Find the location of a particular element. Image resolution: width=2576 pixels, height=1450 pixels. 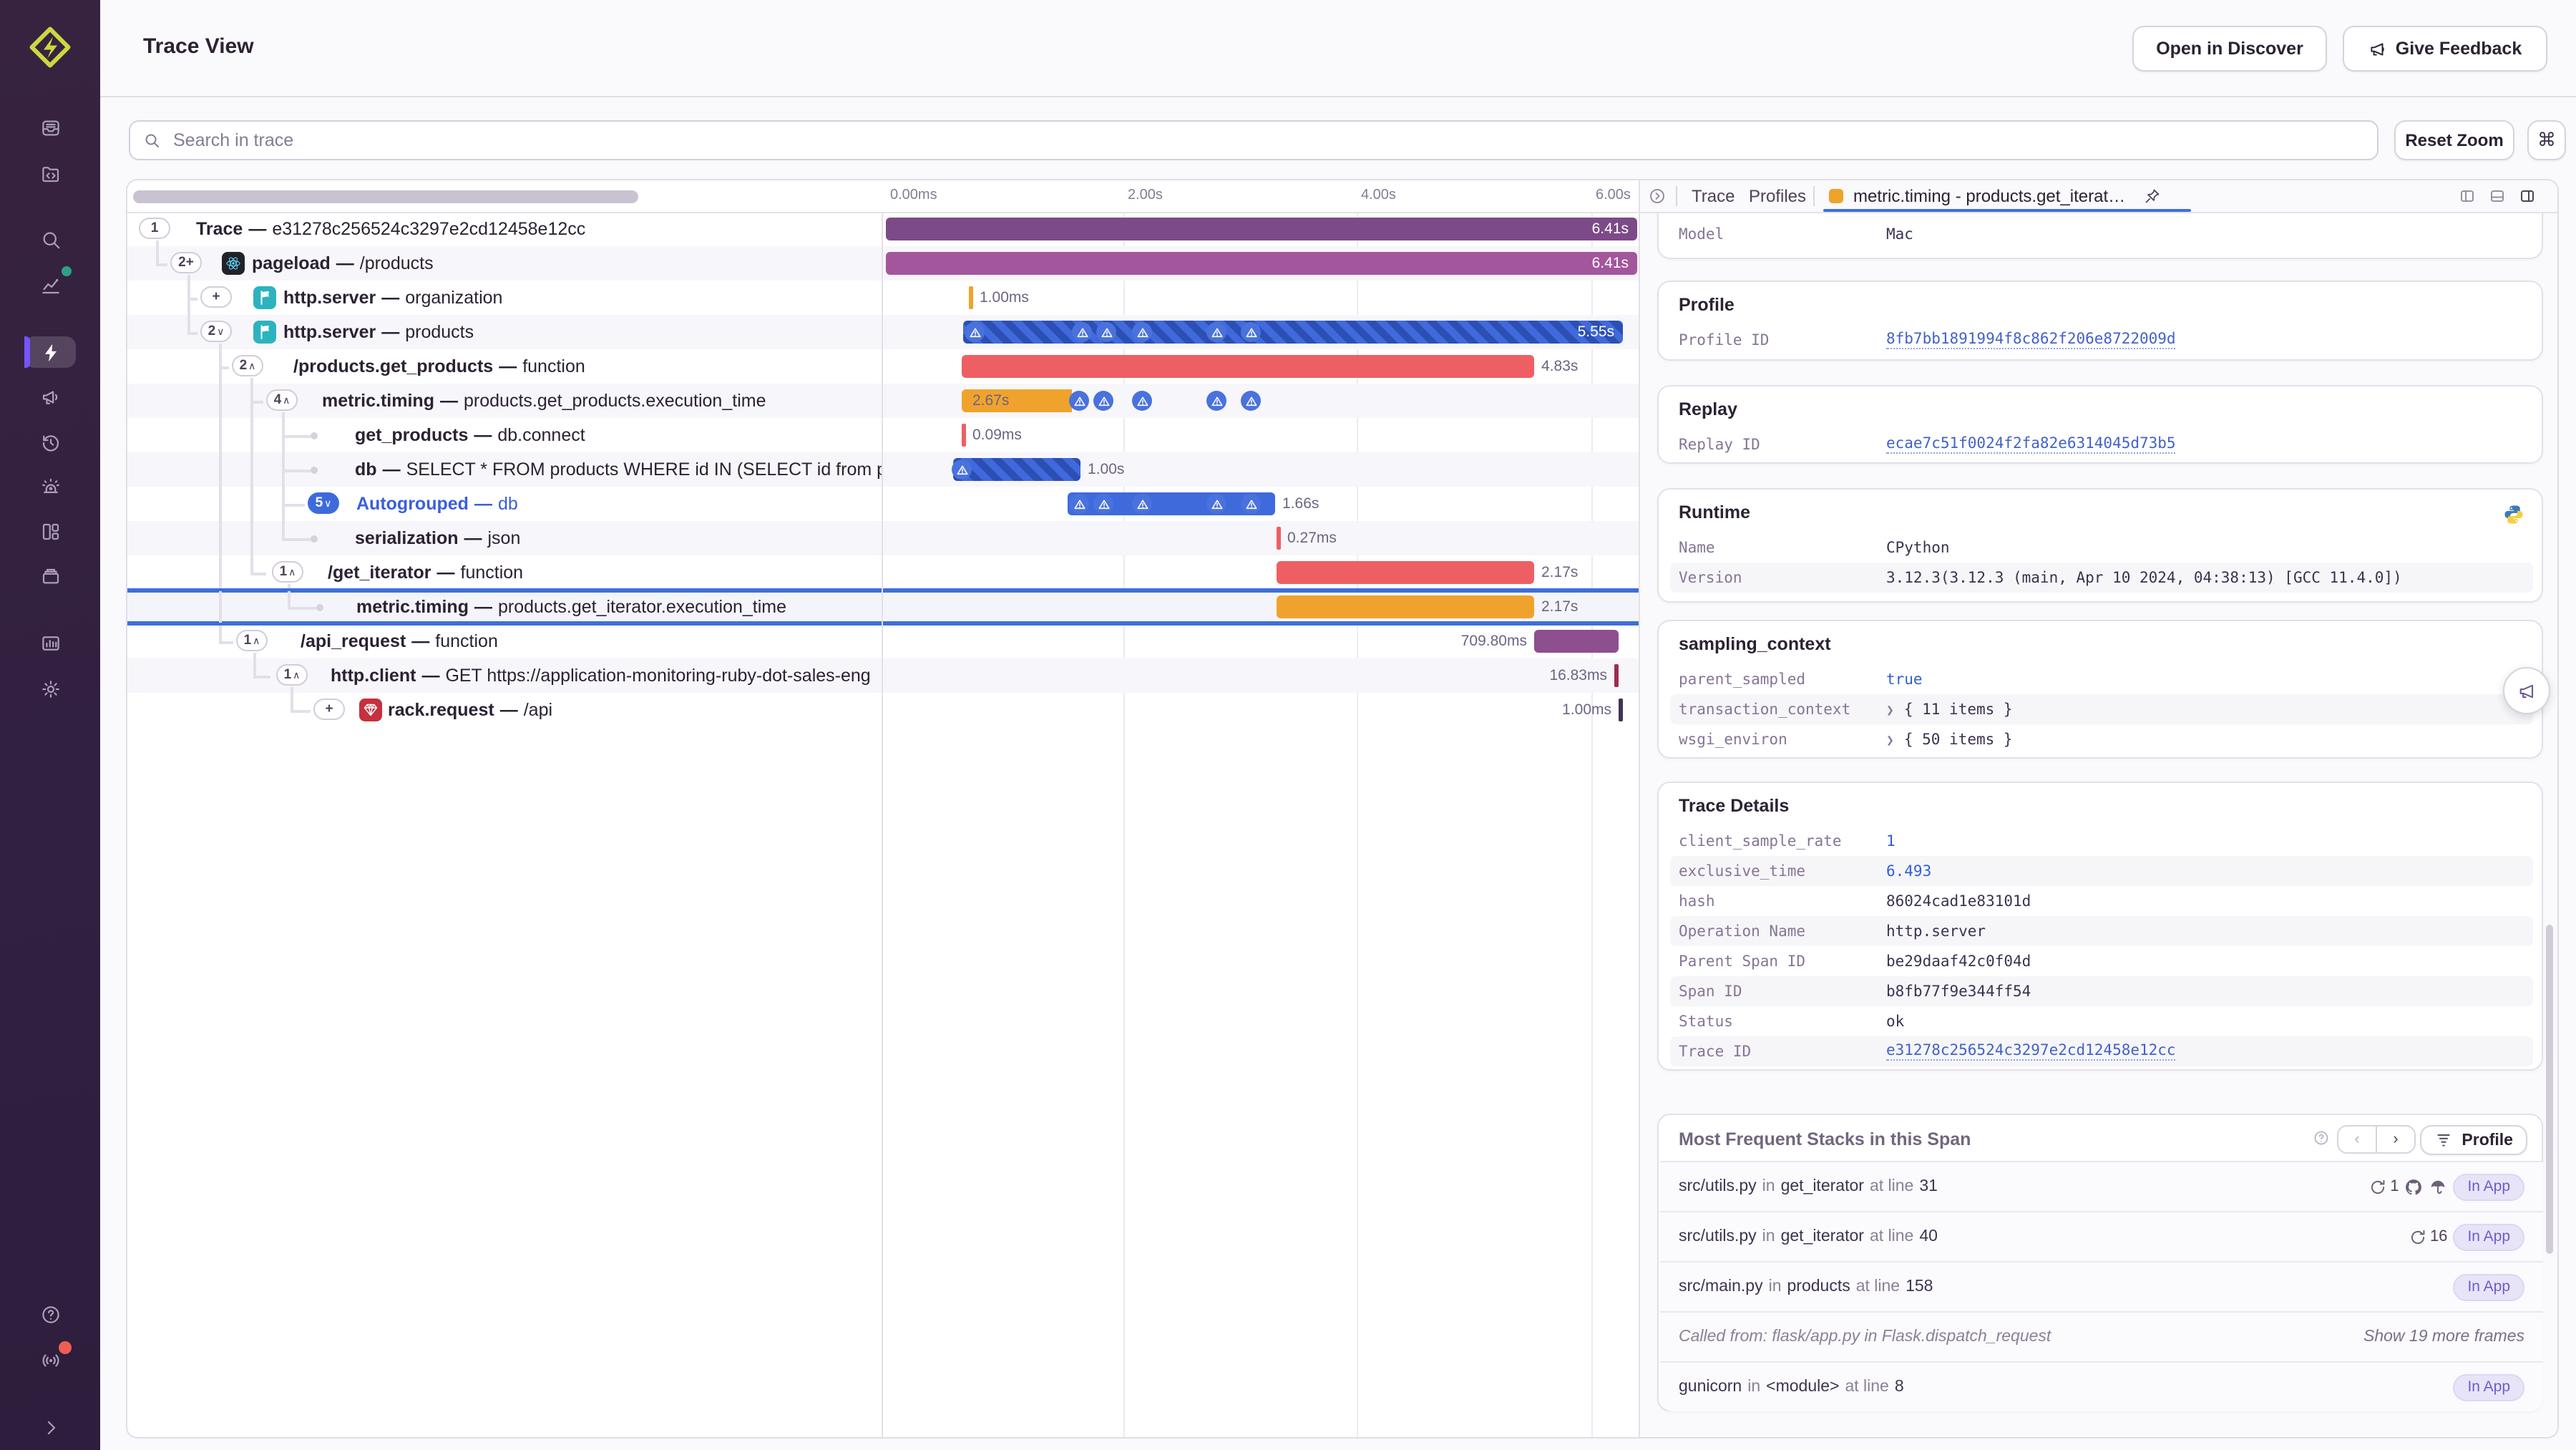

kv-value-link: e31278c256524c3297e2cd12458e12cc is located at coordinates (2031, 1051).